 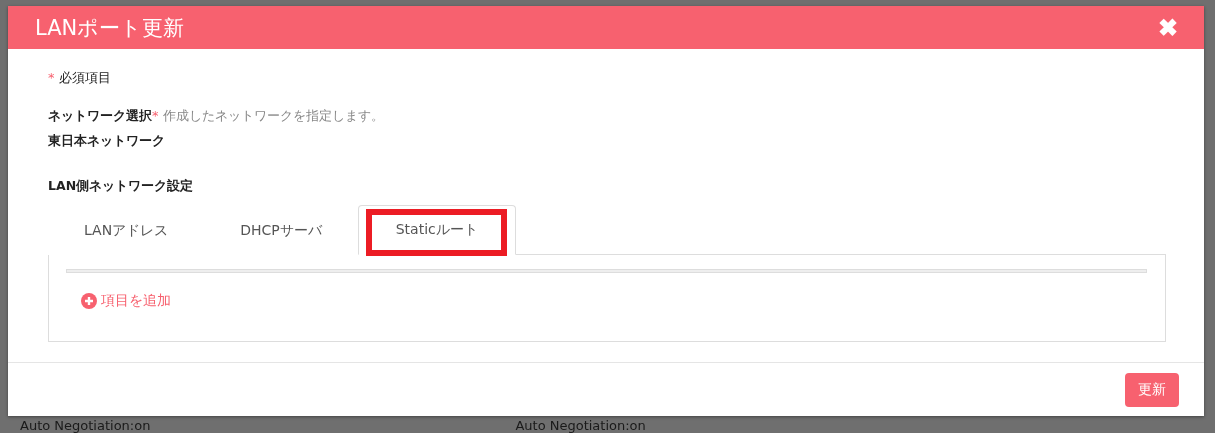 What do you see at coordinates (107, 141) in the screenshot?
I see `network-value: 東日本ネットワーク` at bounding box center [107, 141].